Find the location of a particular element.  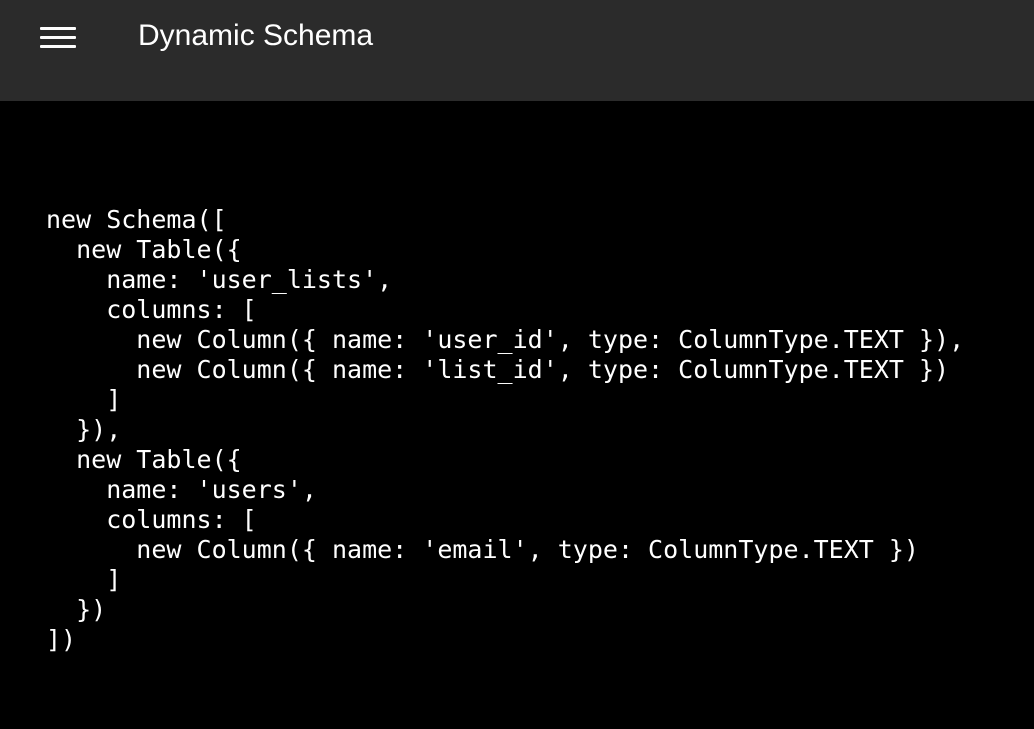

code-line: new Schema([ is located at coordinates (136, 219).